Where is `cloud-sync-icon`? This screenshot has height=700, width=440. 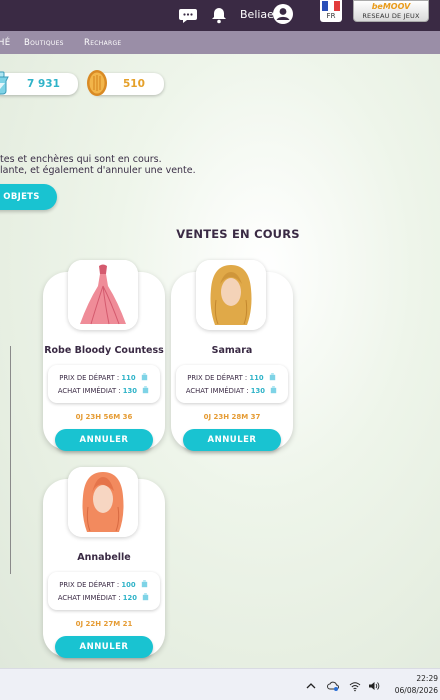 cloud-sync-icon is located at coordinates (333, 686).